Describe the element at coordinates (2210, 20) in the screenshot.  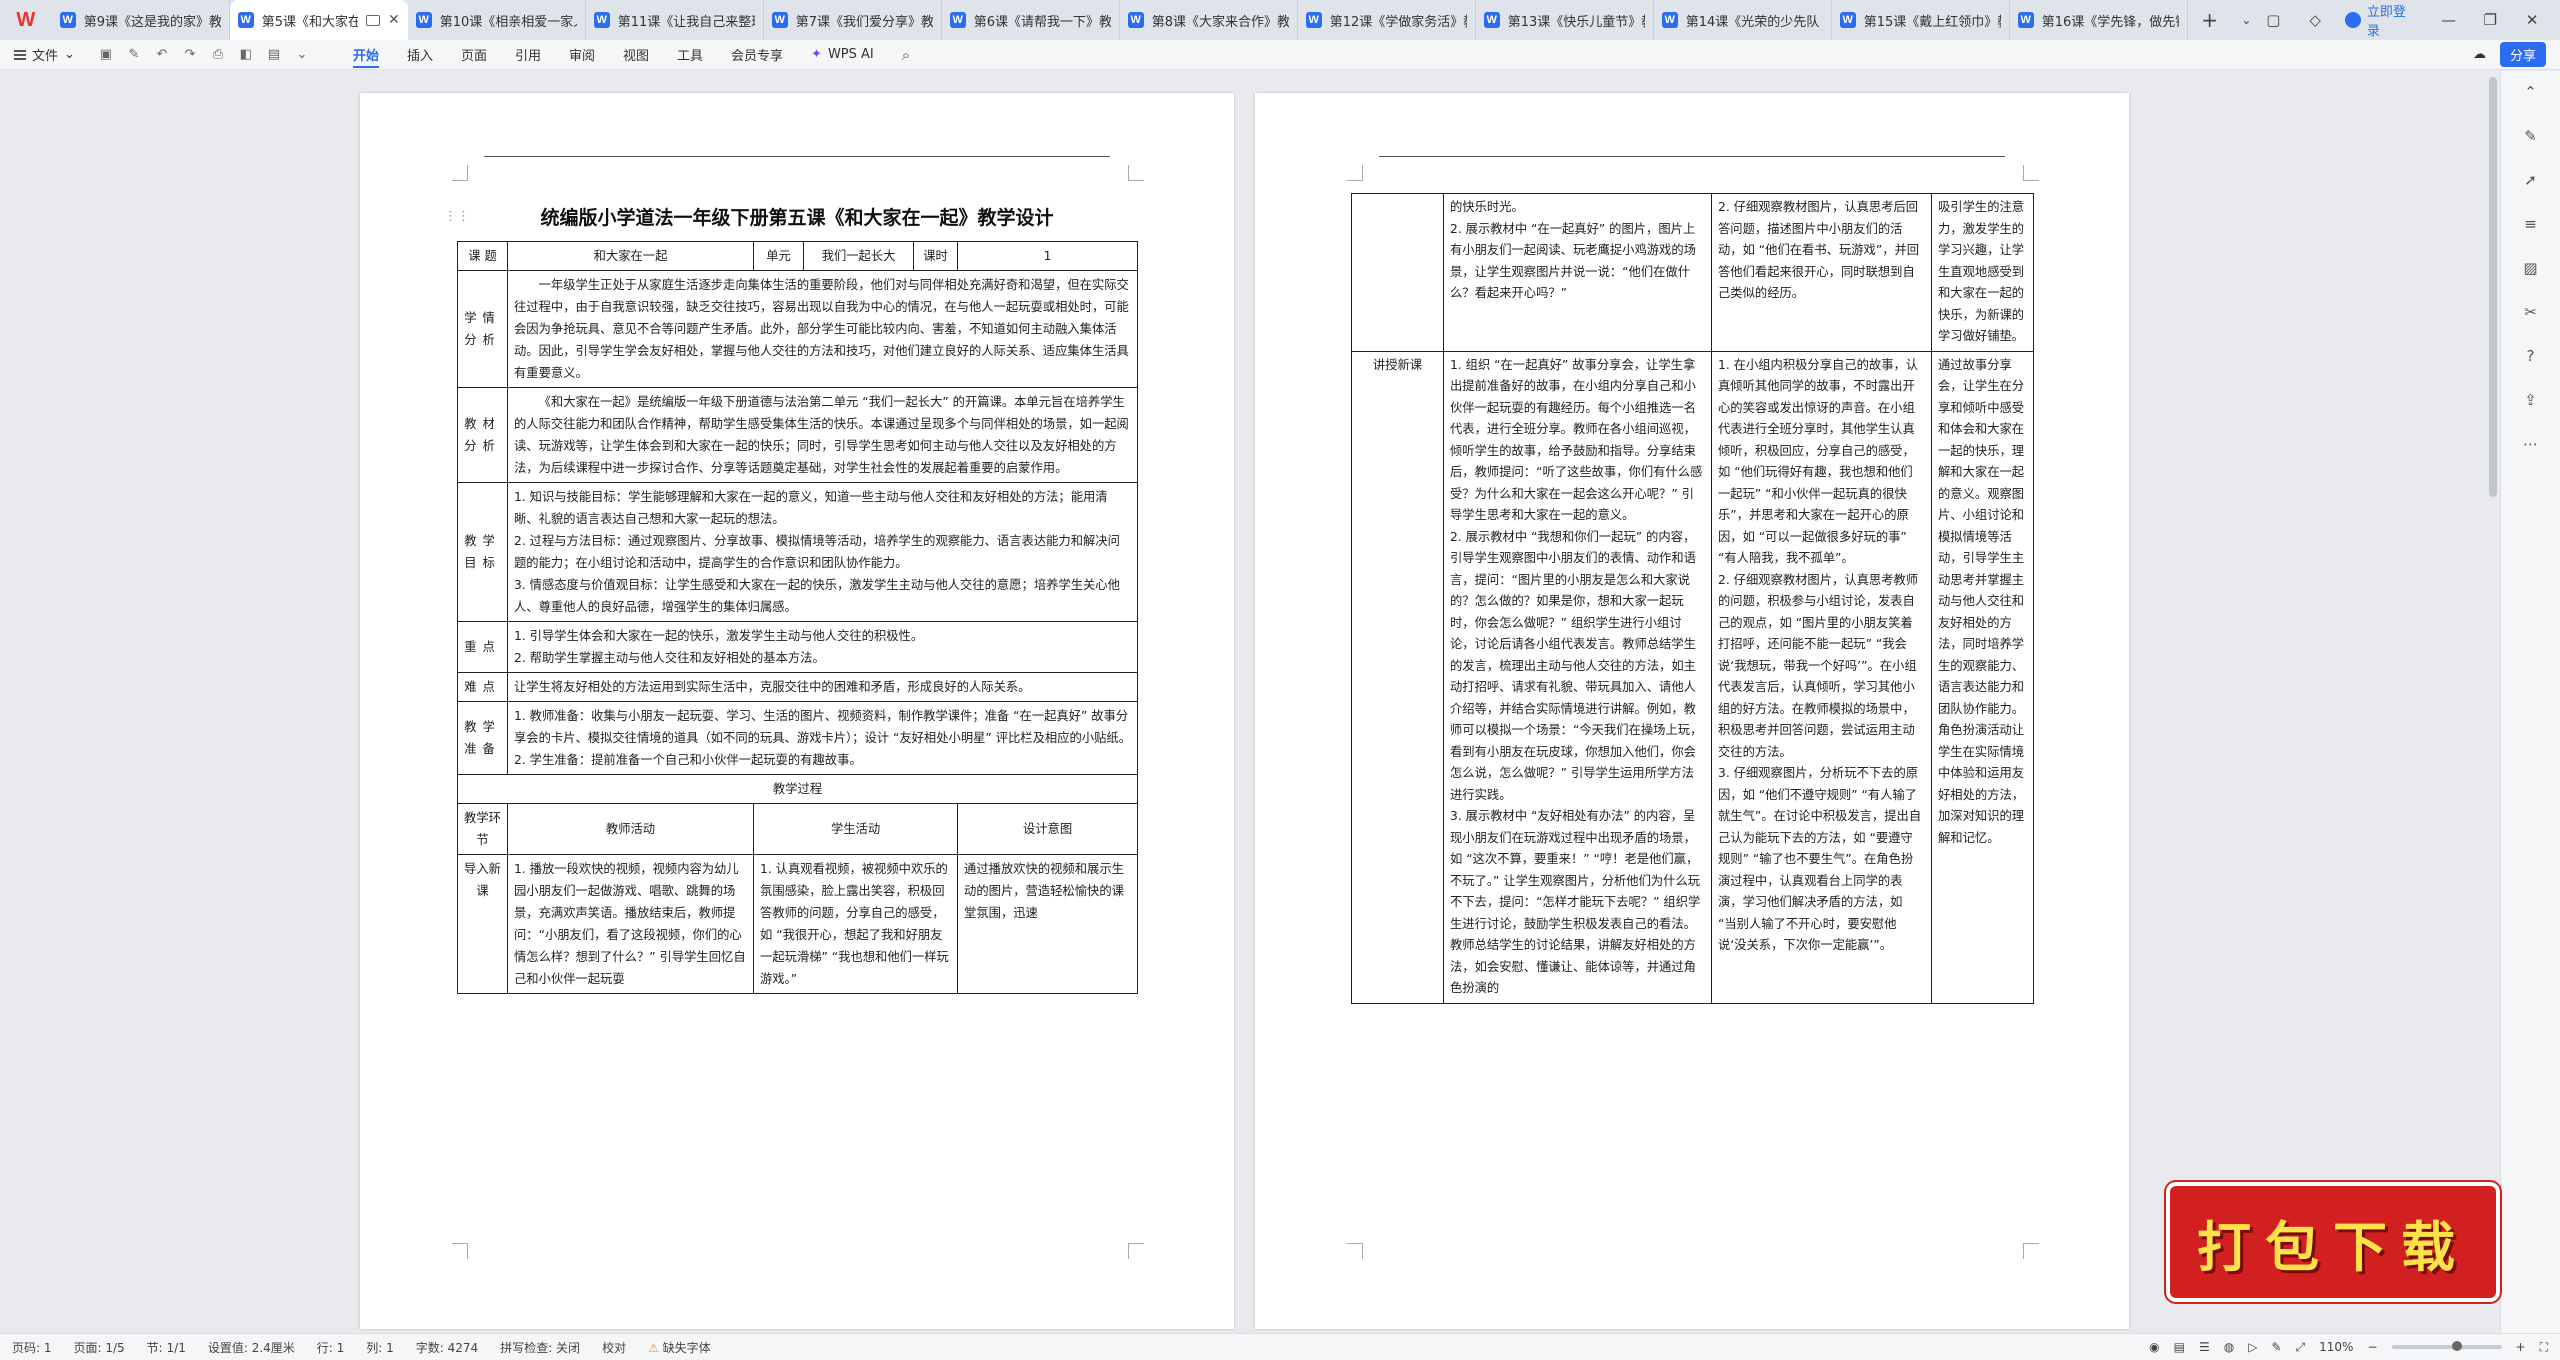
I see `new-tab-button: +` at that location.